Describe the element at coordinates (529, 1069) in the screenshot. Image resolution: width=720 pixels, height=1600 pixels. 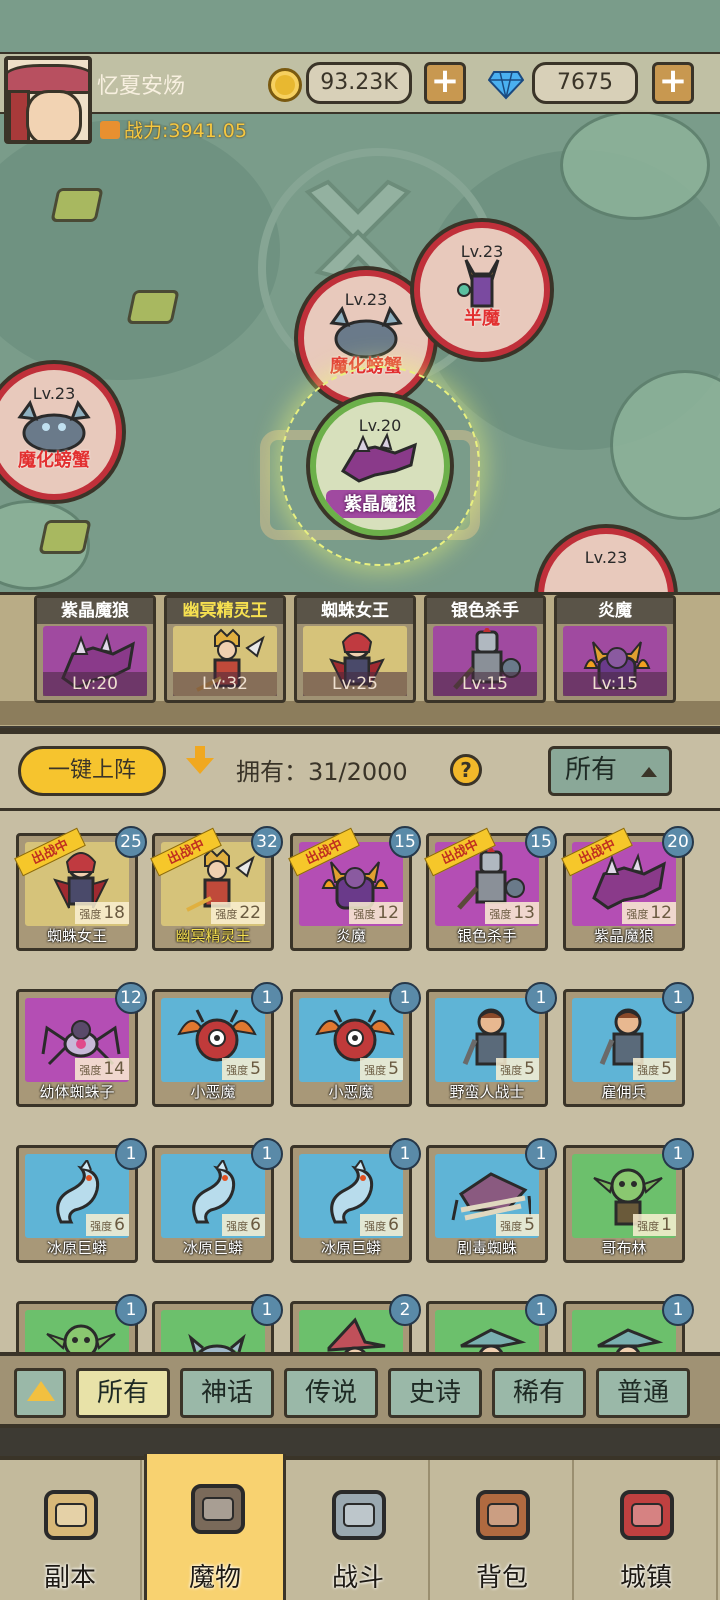
I see `strength-value: 5` at that location.